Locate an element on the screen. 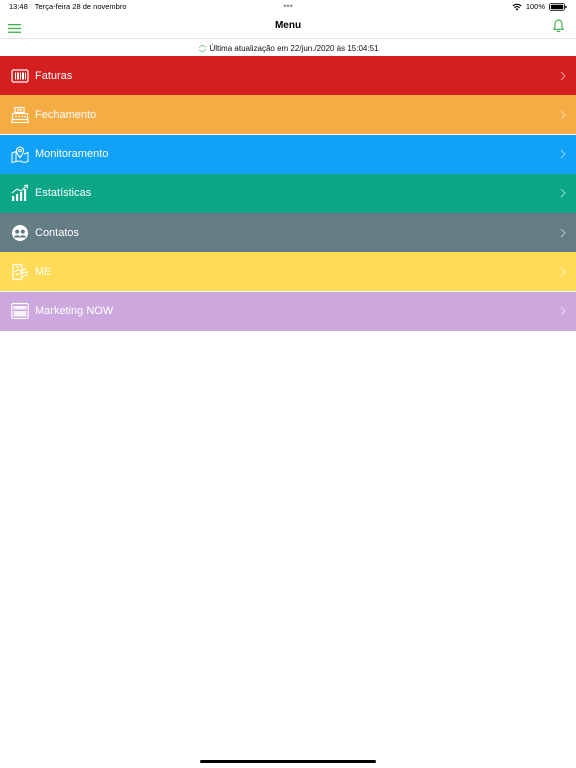  home-indicator is located at coordinates (288, 761).